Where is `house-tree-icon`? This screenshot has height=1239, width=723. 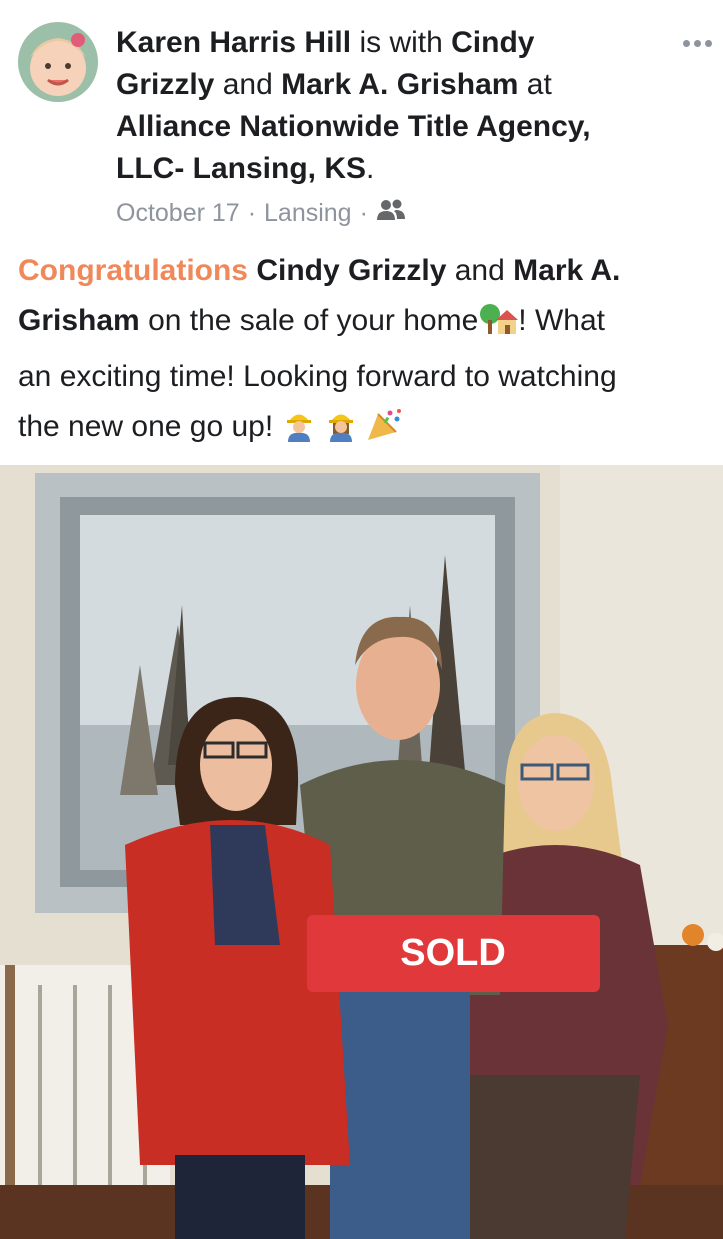 house-tree-icon is located at coordinates (498, 327).